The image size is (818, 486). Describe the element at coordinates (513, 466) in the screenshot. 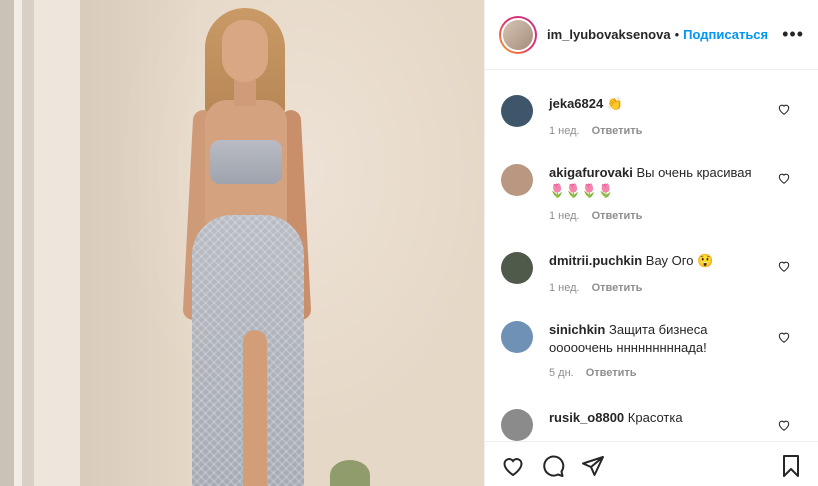

I see `heart-outline-icon` at that location.